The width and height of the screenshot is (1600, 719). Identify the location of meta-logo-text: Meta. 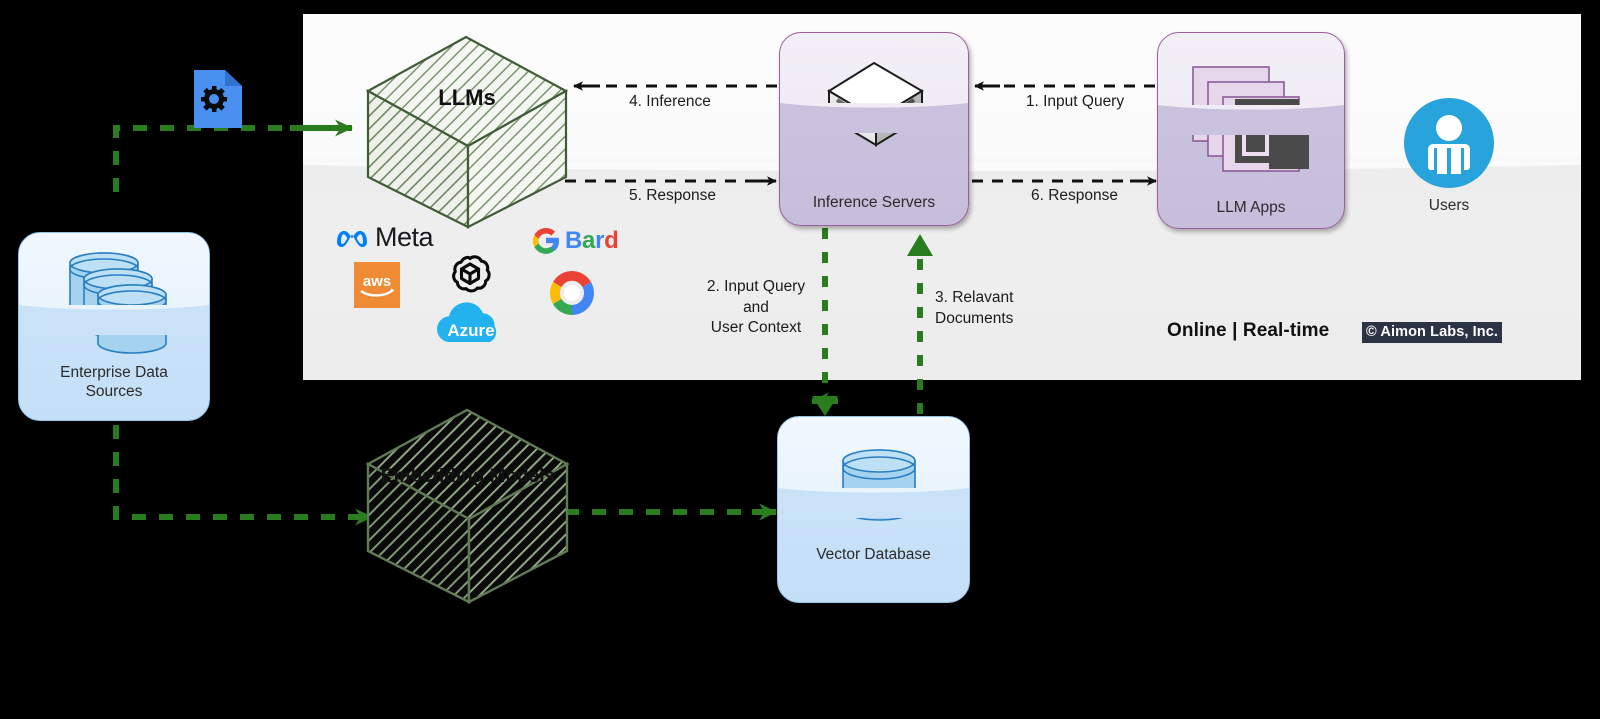
(404, 237).